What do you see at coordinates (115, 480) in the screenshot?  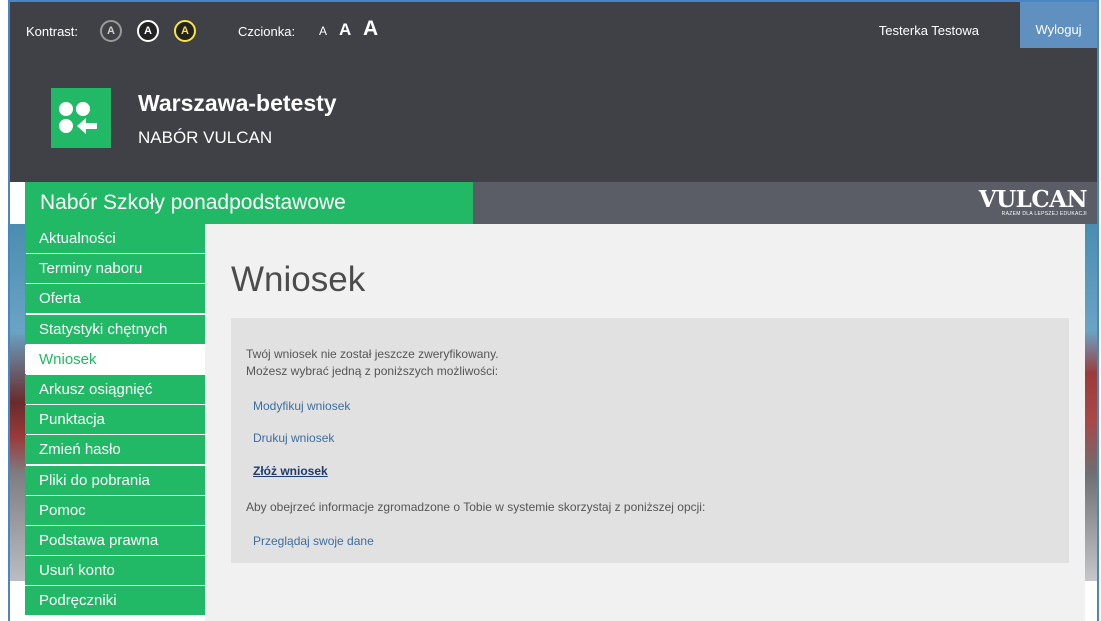 I see `sidebar-item-pliki-do-pobrania: Pliki do pobrania` at bounding box center [115, 480].